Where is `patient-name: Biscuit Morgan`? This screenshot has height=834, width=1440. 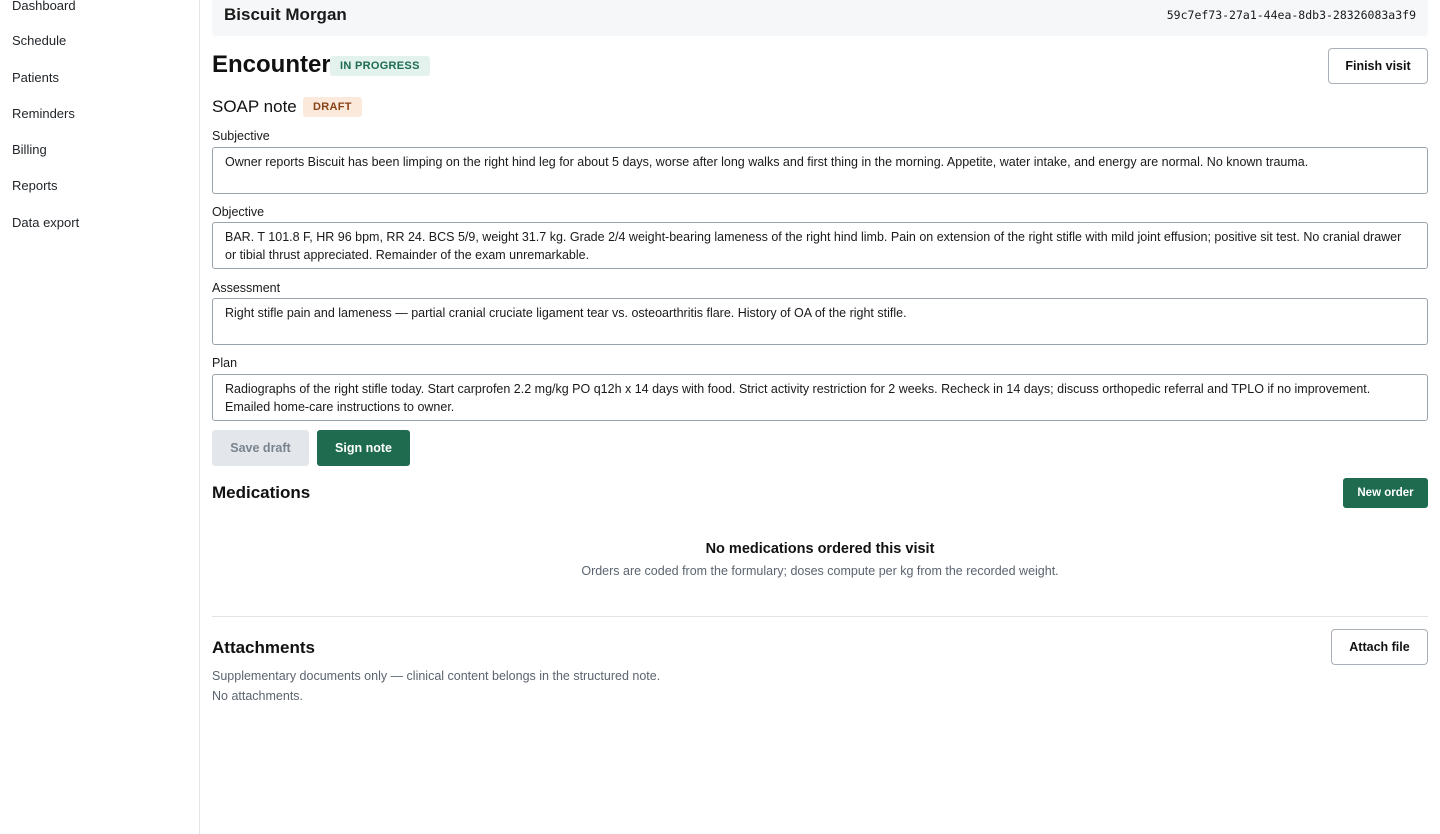
patient-name: Biscuit Morgan is located at coordinates (285, 14).